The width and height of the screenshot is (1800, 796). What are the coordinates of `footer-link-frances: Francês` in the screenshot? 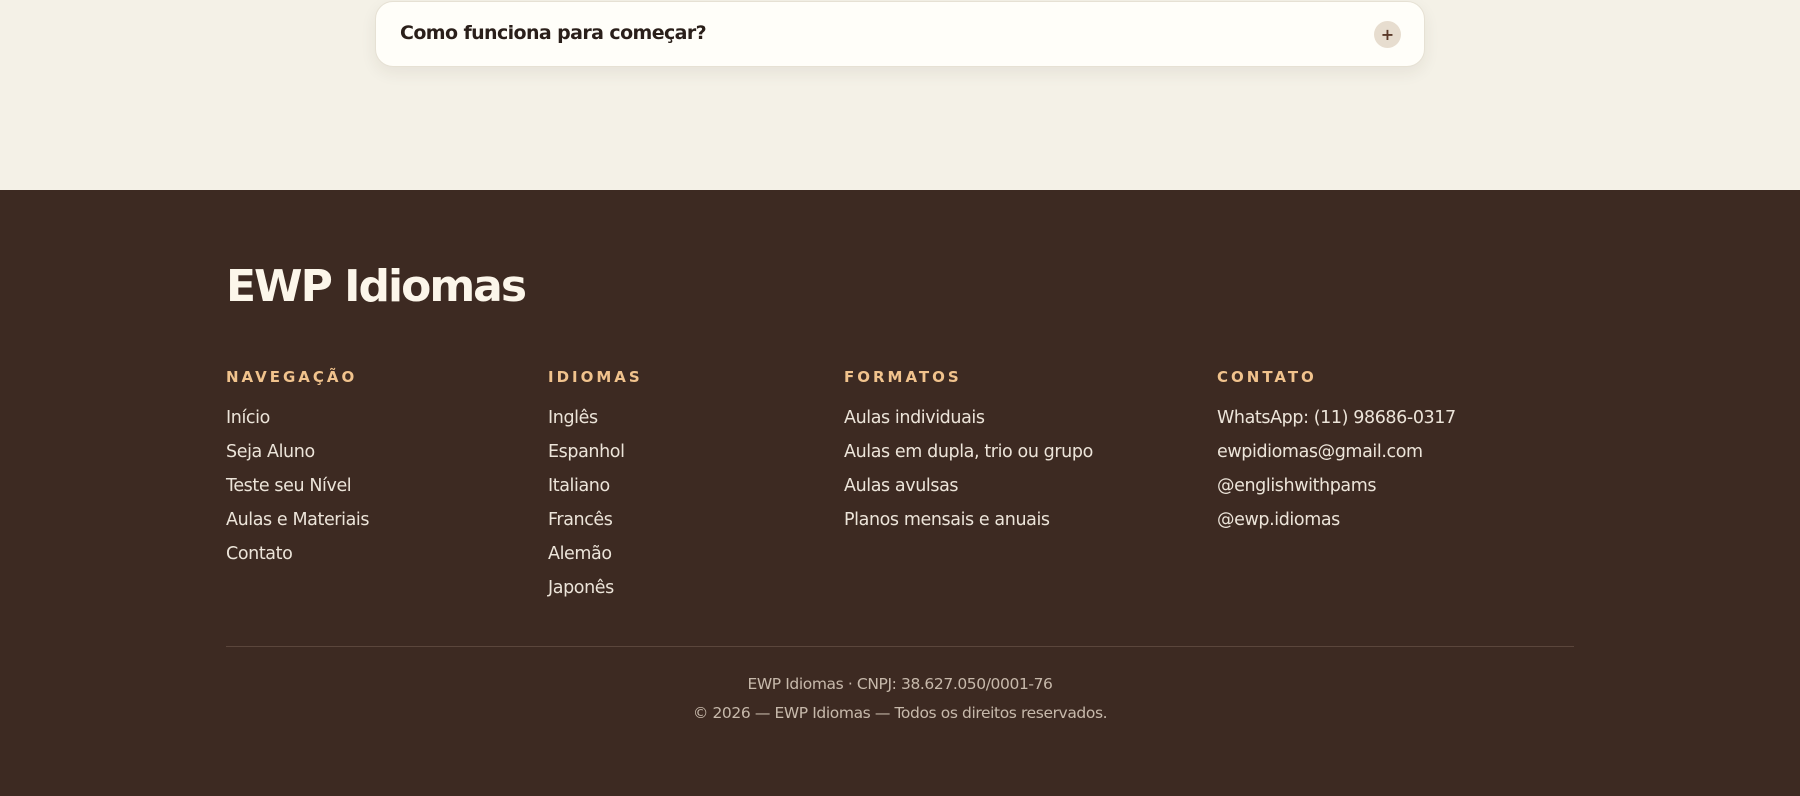 It's located at (580, 520).